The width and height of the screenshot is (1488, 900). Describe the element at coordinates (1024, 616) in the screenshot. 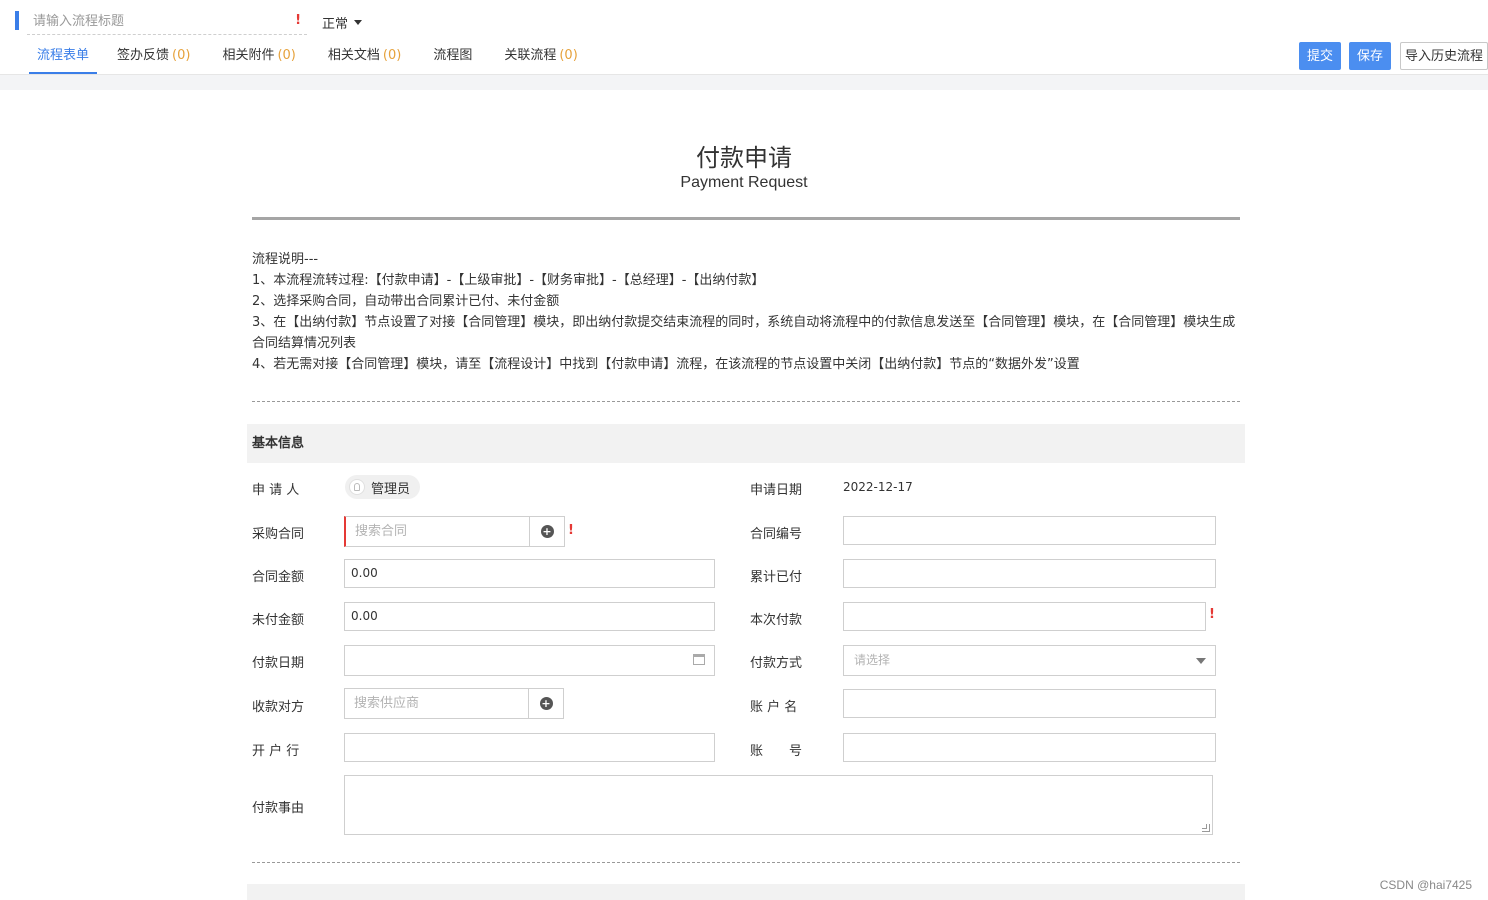

I see `this-payment-field` at that location.